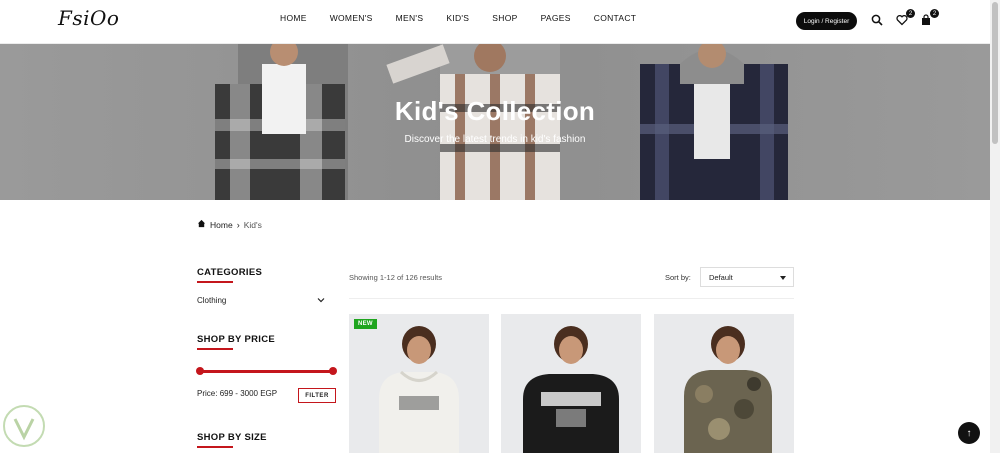 The height and width of the screenshot is (453, 1000). I want to click on price-max-handle, so click(333, 371).